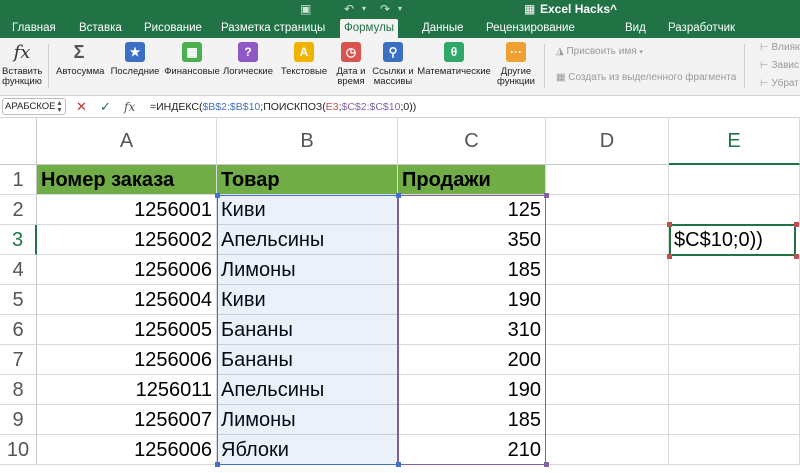  Describe the element at coordinates (472, 180) in the screenshot. I see `cell: Продажи` at that location.